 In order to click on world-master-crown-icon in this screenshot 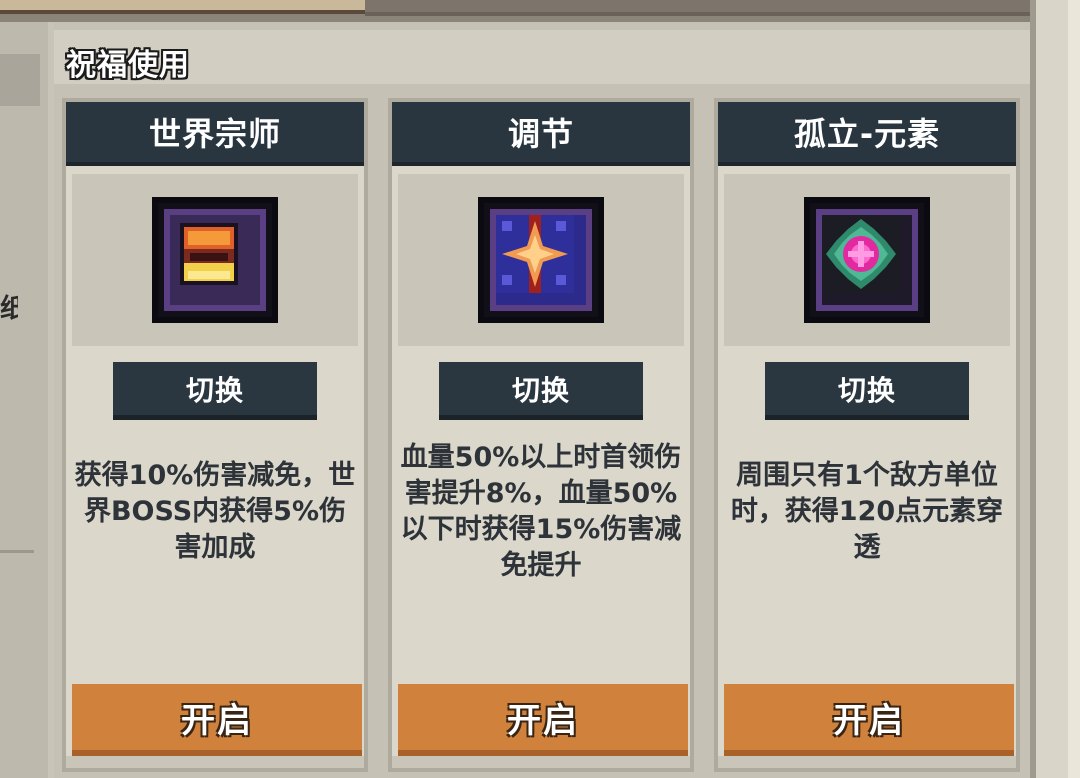, I will do `click(215, 260)`.